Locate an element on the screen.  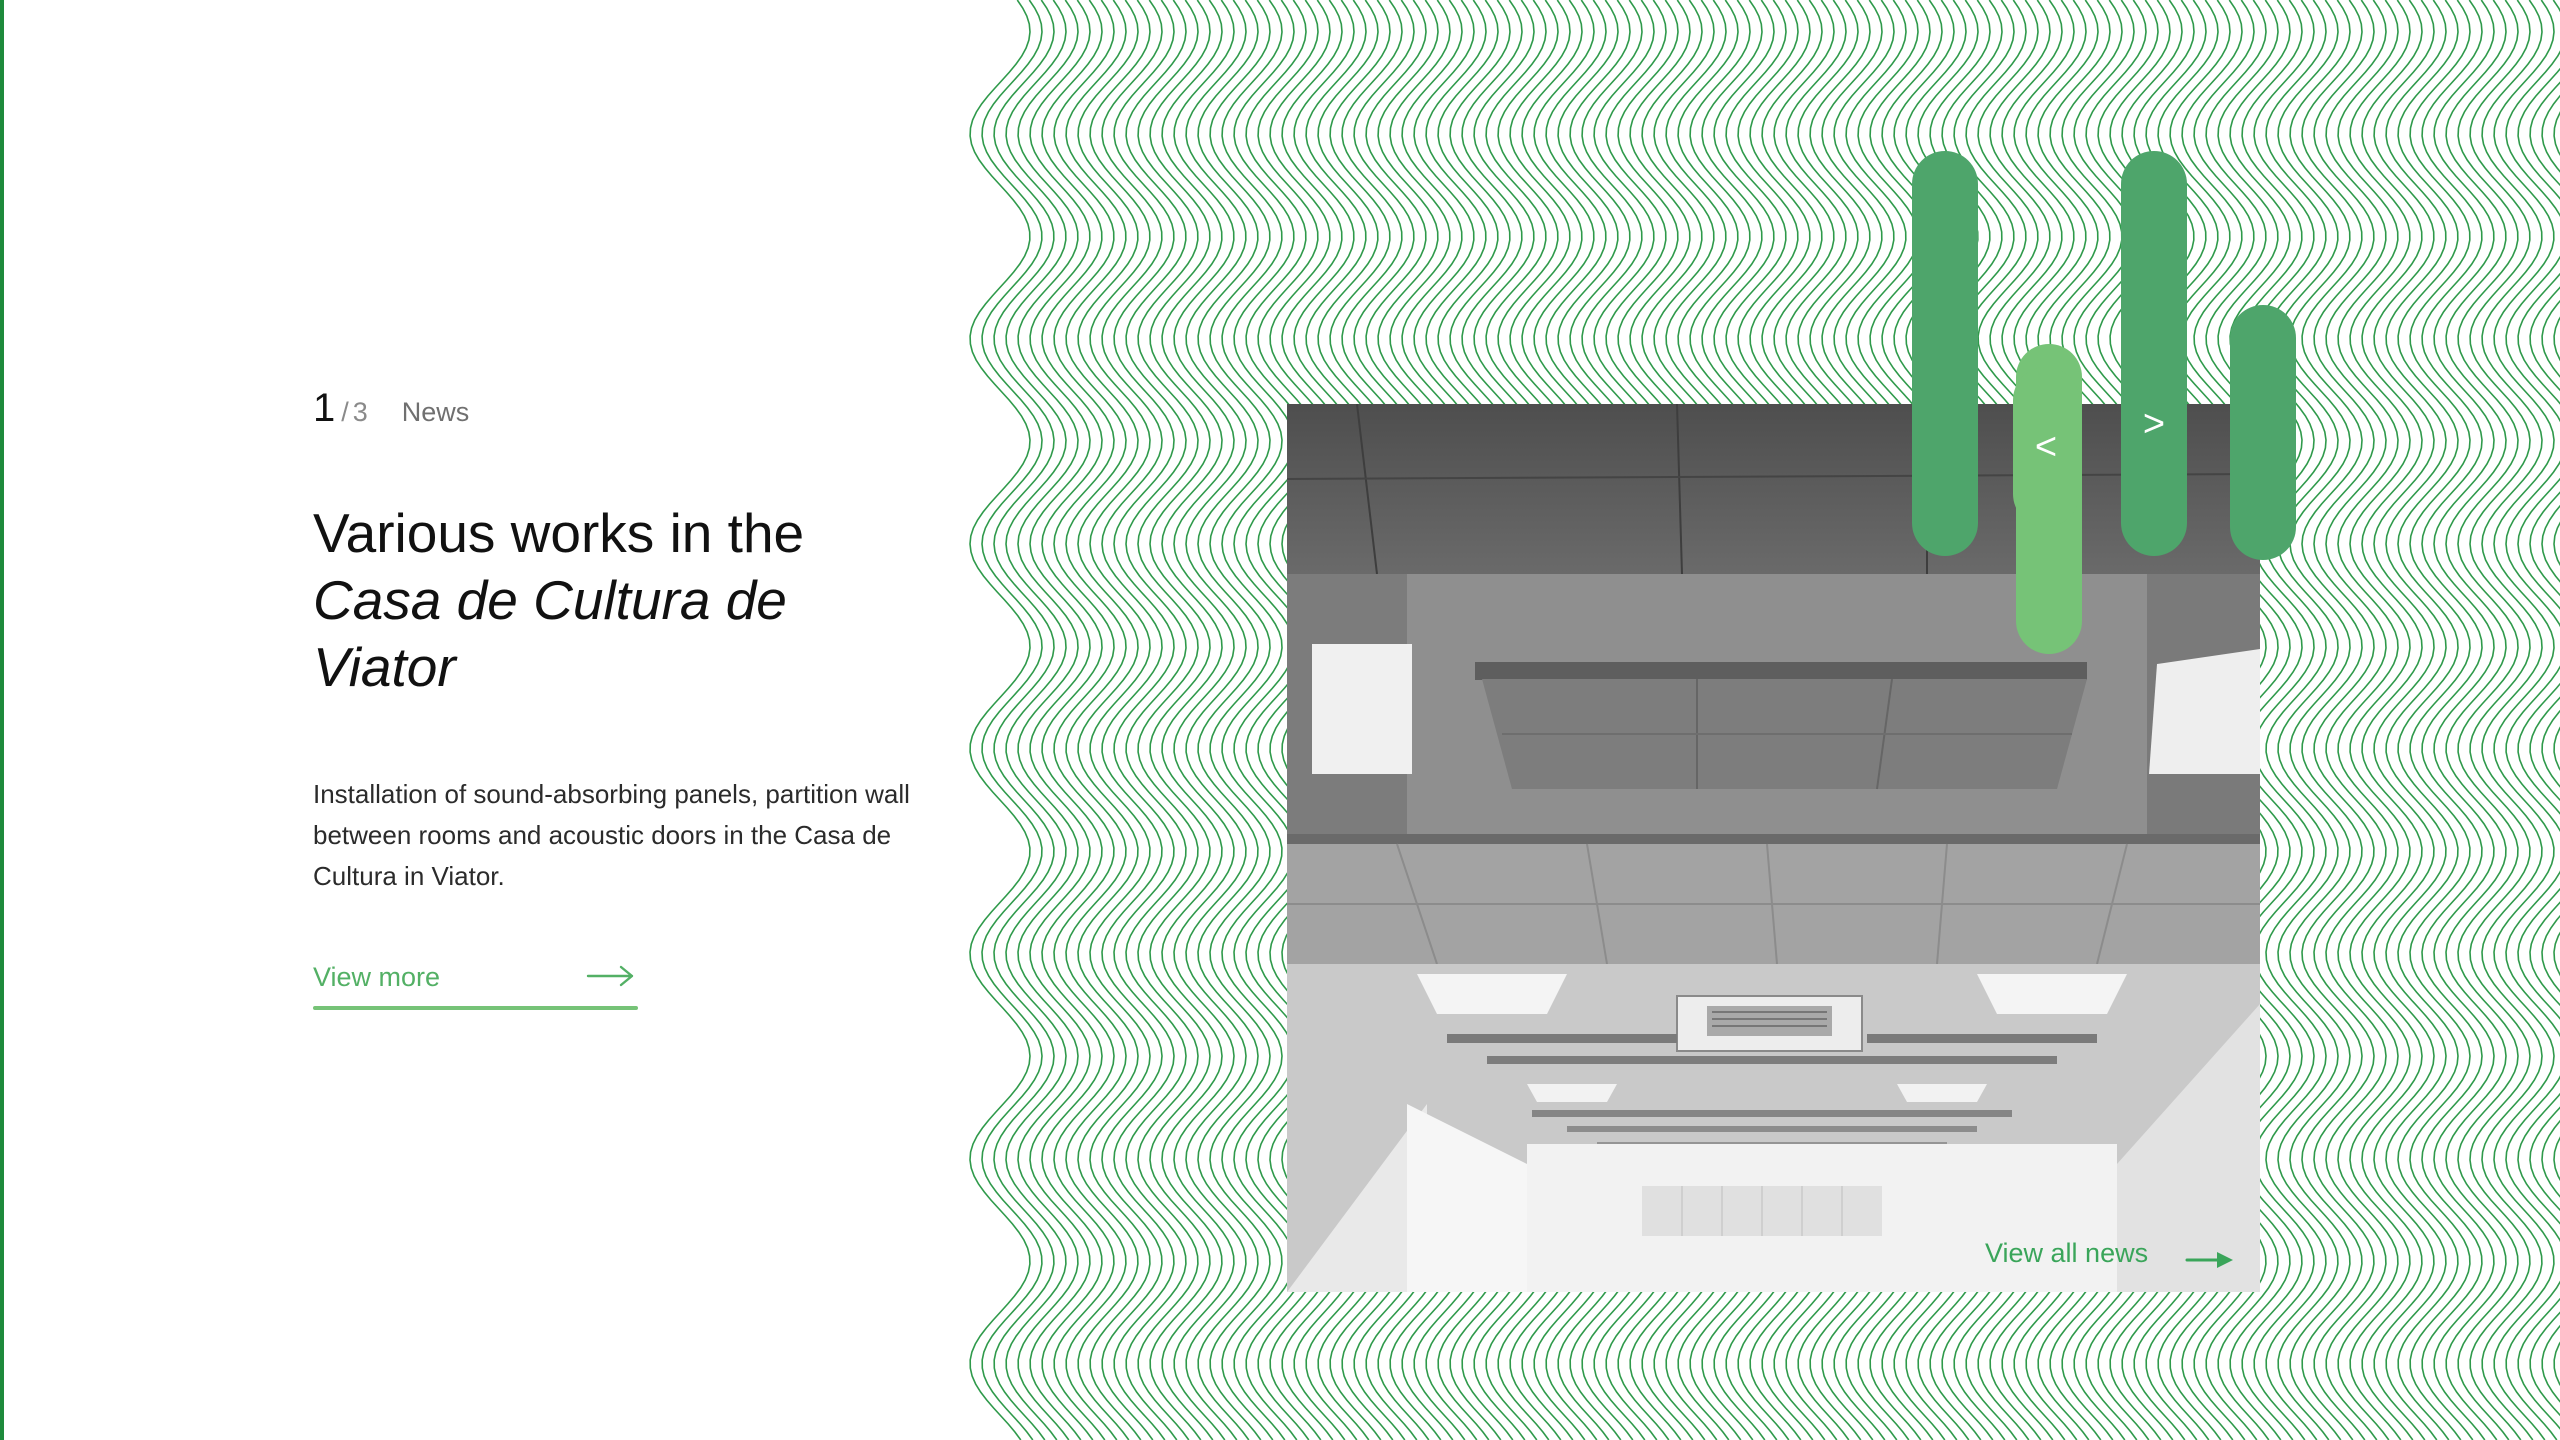
prev-slide-button: < is located at coordinates (2046, 447).